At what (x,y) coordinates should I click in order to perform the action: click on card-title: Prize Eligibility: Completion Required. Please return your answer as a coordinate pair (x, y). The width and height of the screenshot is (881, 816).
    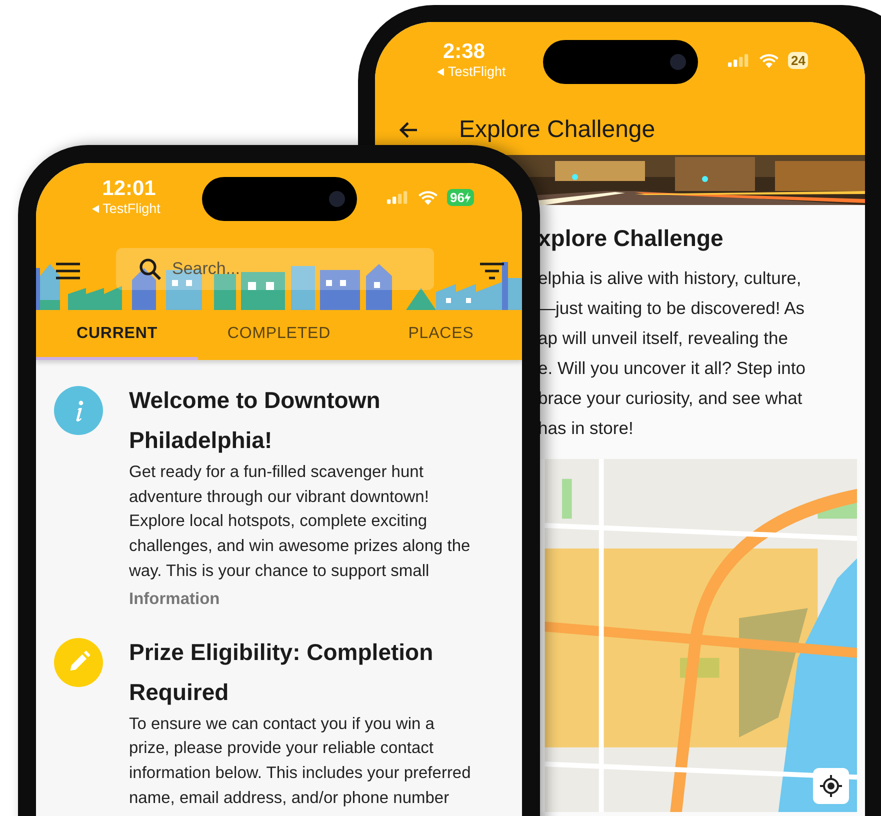
    Looking at the image, I should click on (281, 672).